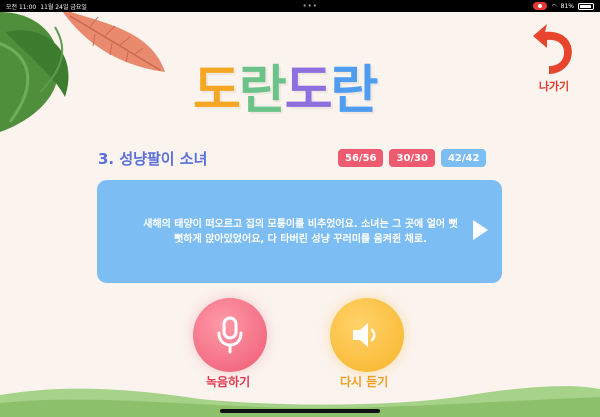  Describe the element at coordinates (309, 6) in the screenshot. I see `multitask-dots: •••` at that location.